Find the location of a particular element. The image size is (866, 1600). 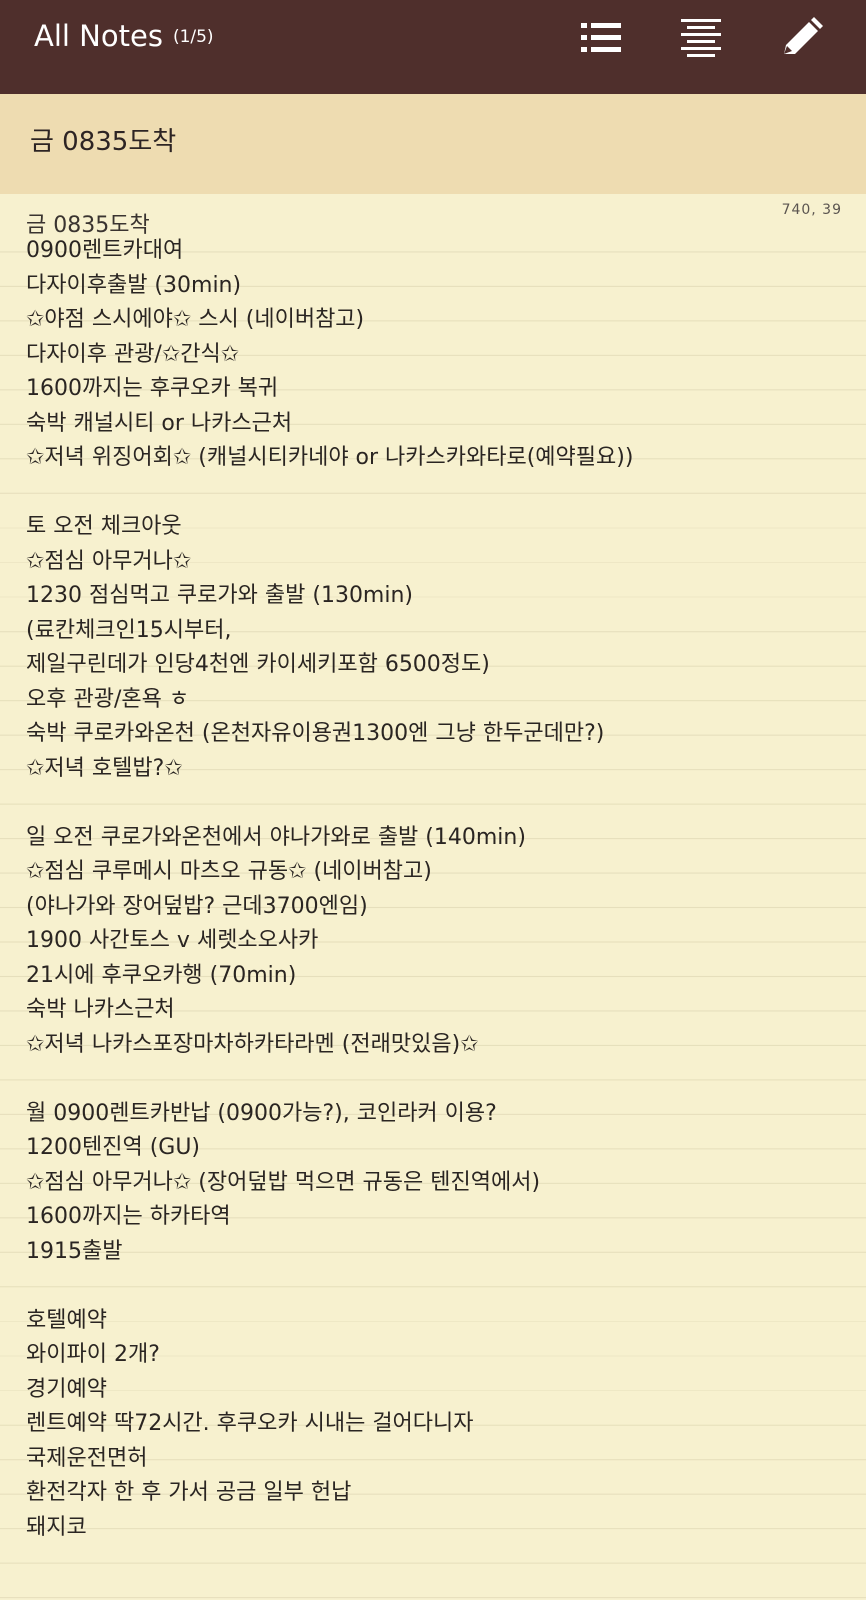

text-align-icon is located at coordinates (706, 42).